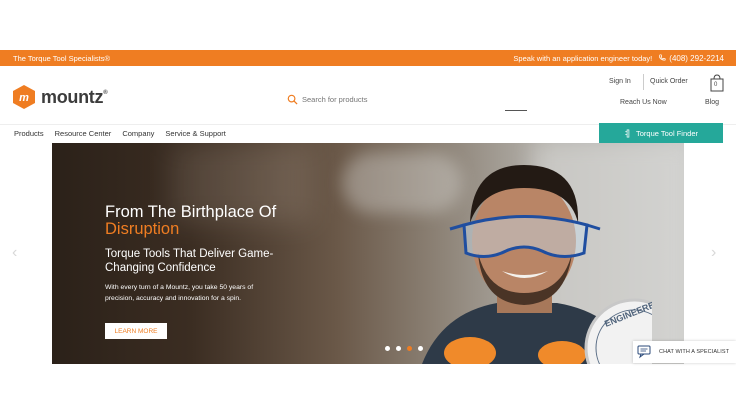 The height and width of the screenshot is (414, 736). What do you see at coordinates (696, 58) in the screenshot?
I see `phone-number: (408) 292-2214` at bounding box center [696, 58].